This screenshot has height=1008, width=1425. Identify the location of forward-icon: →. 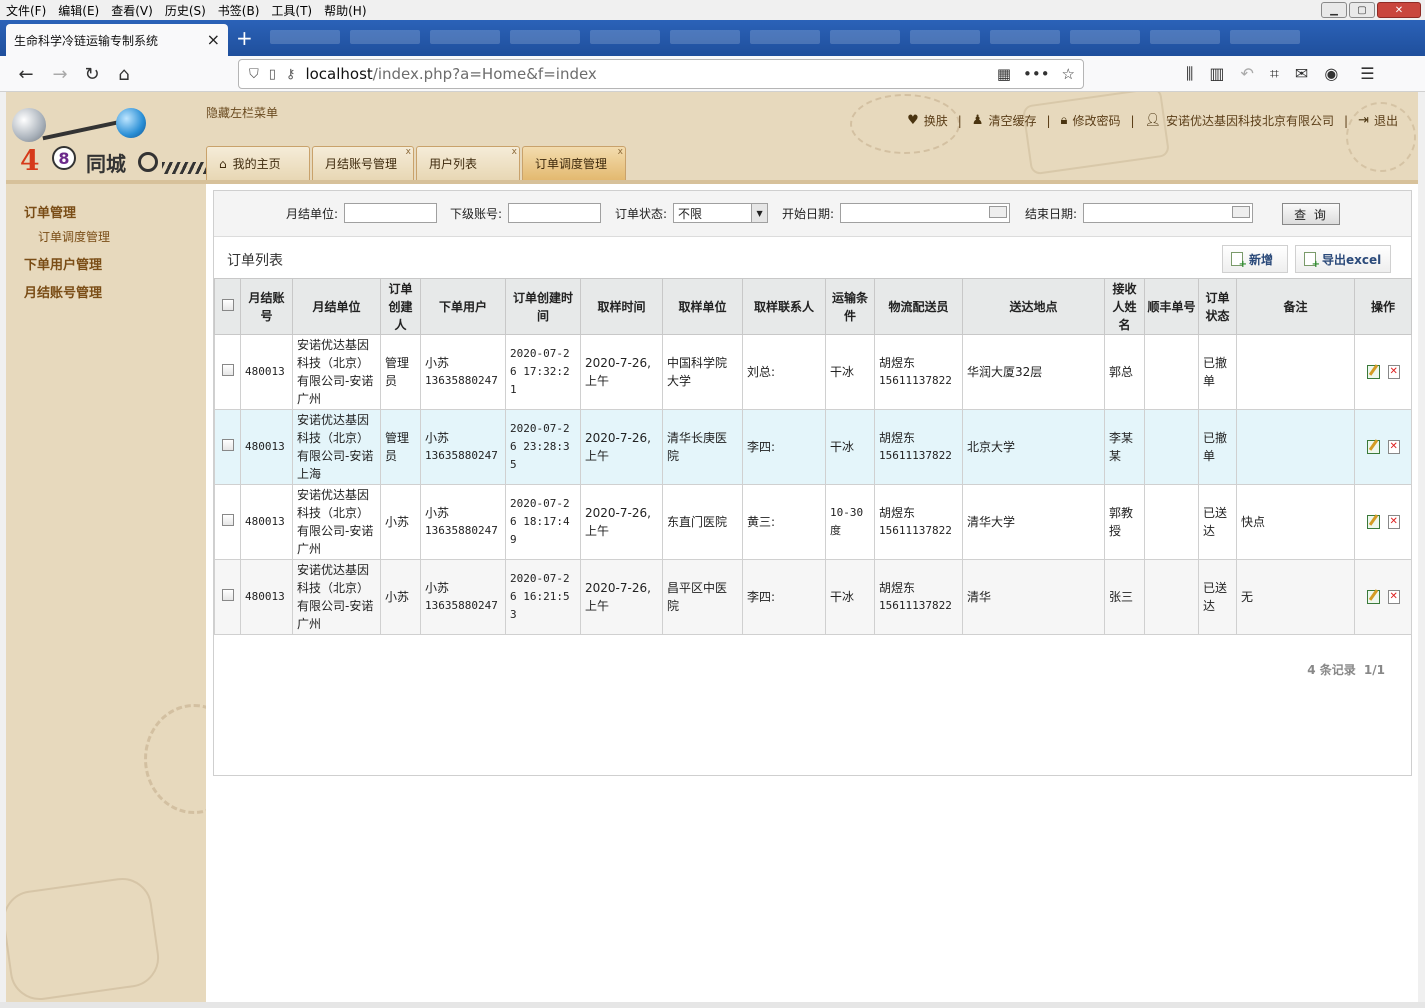
(60, 74).